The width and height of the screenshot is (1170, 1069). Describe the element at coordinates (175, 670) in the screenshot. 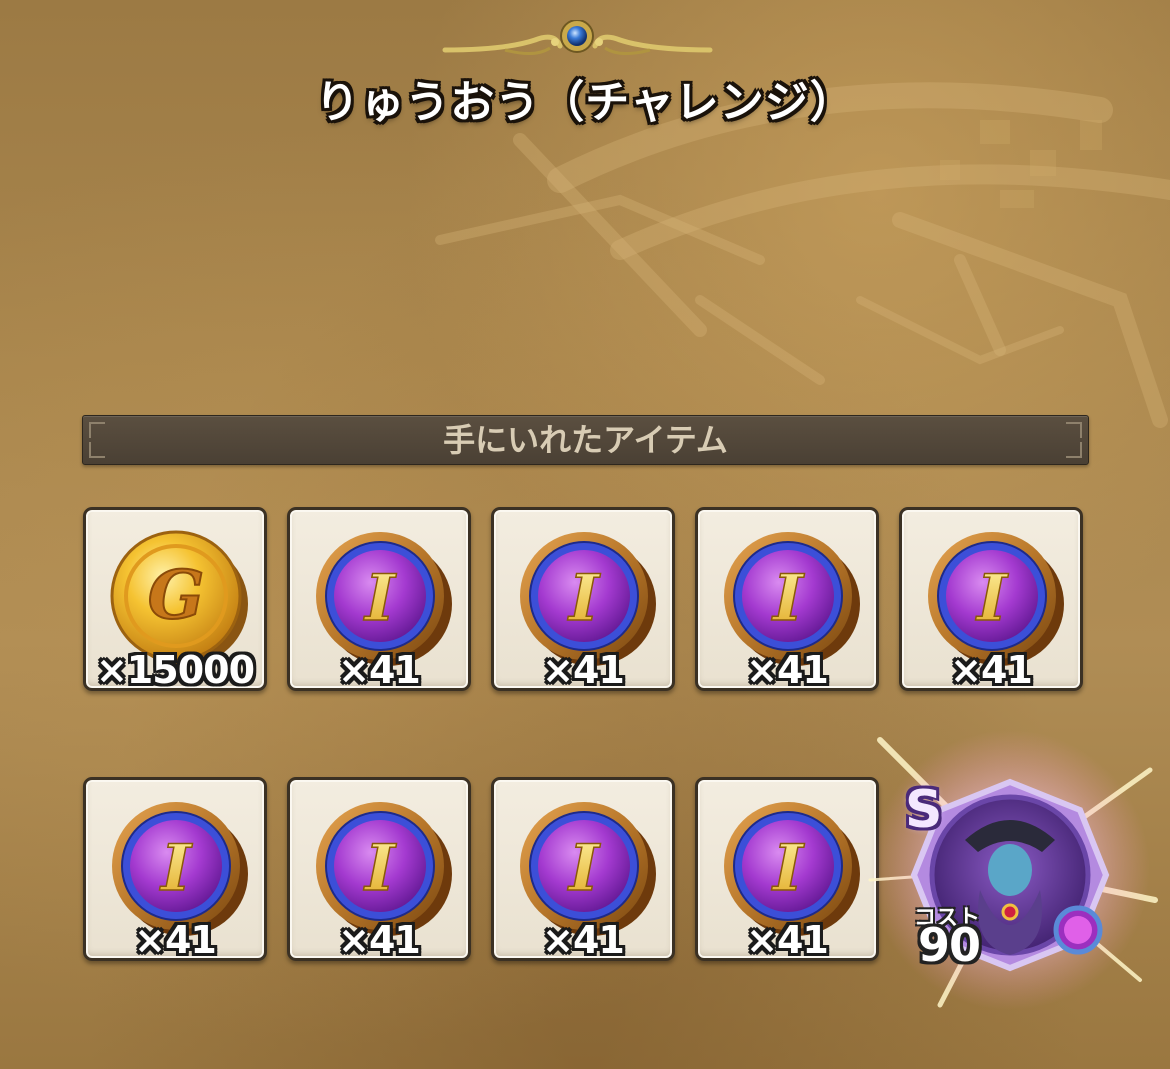

I see `item-quantity: ×15000` at that location.